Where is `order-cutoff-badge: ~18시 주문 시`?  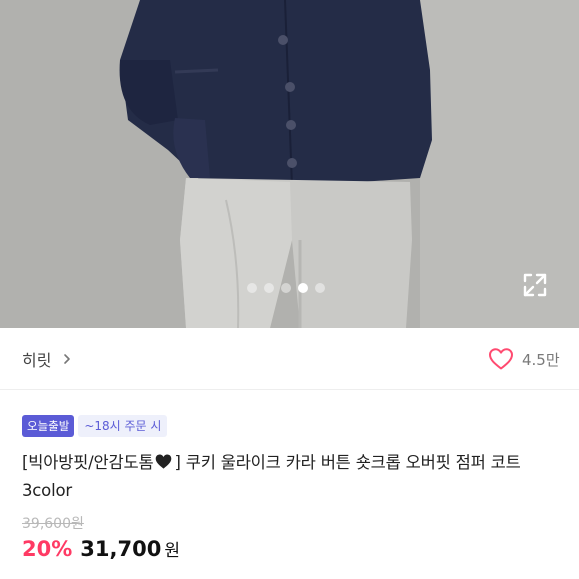 order-cutoff-badge: ~18시 주문 시 is located at coordinates (123, 426).